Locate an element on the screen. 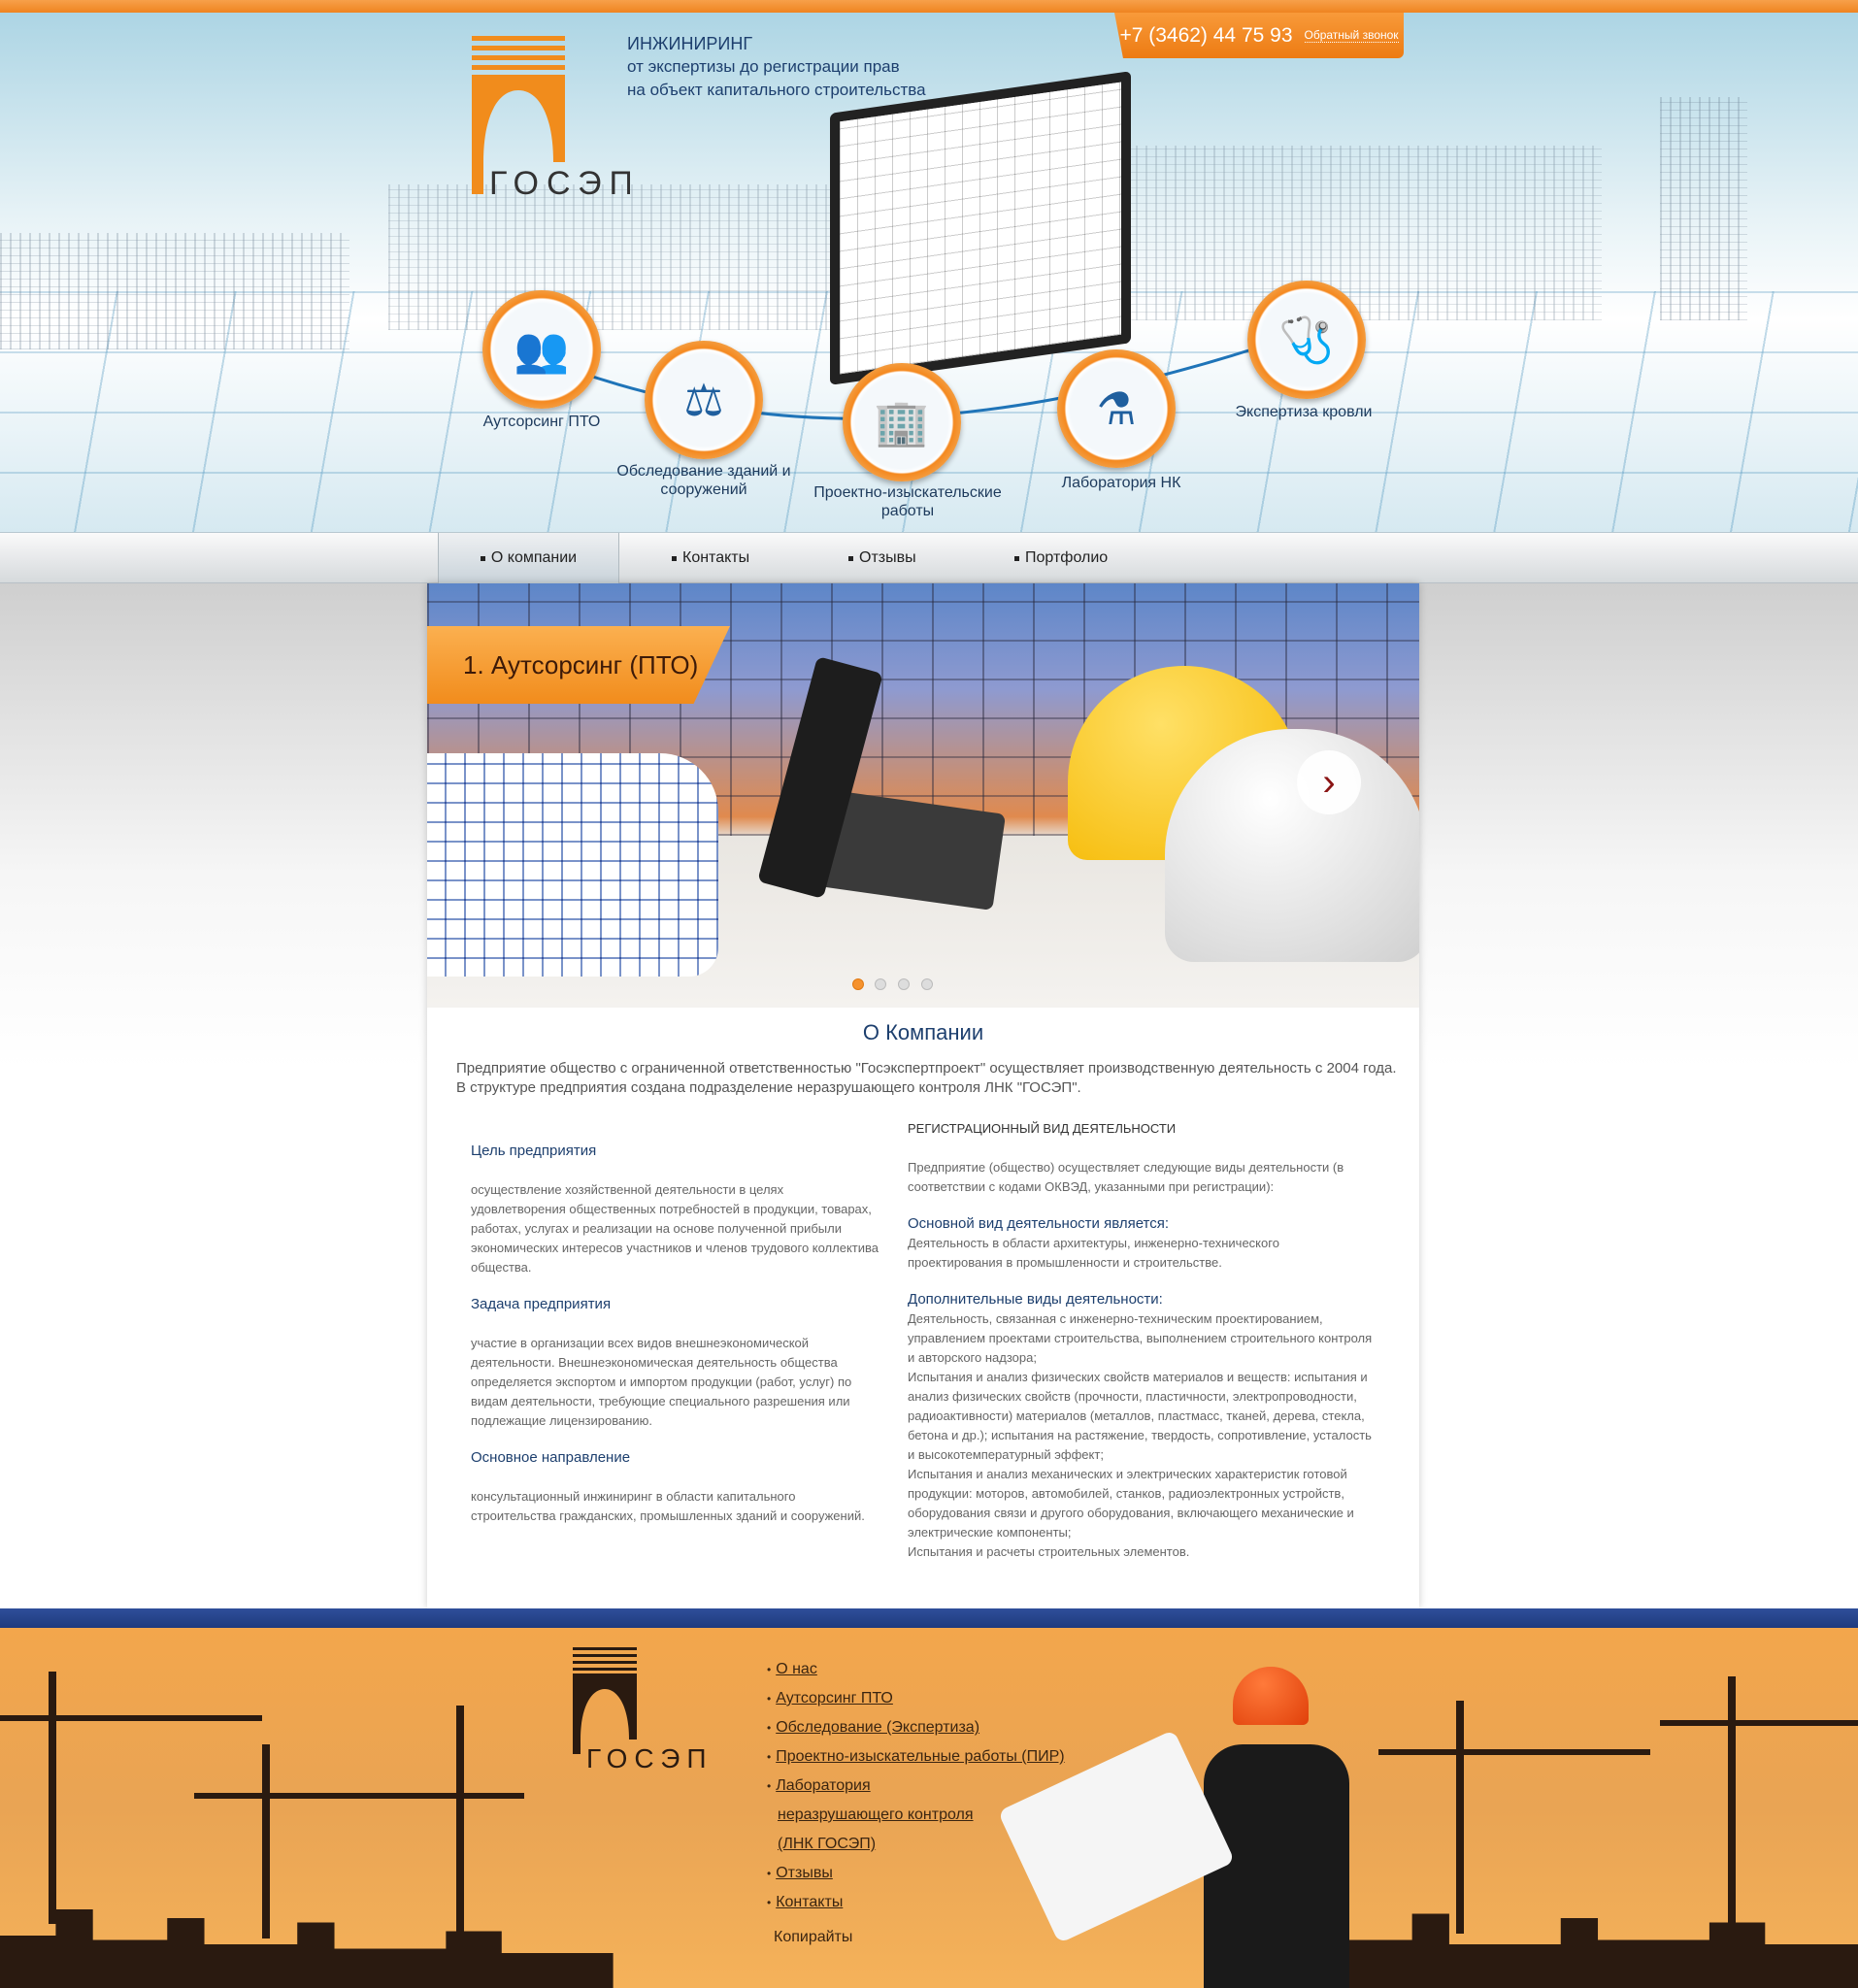 The image size is (1858, 1988). nav-item-about: О компании is located at coordinates (528, 558).